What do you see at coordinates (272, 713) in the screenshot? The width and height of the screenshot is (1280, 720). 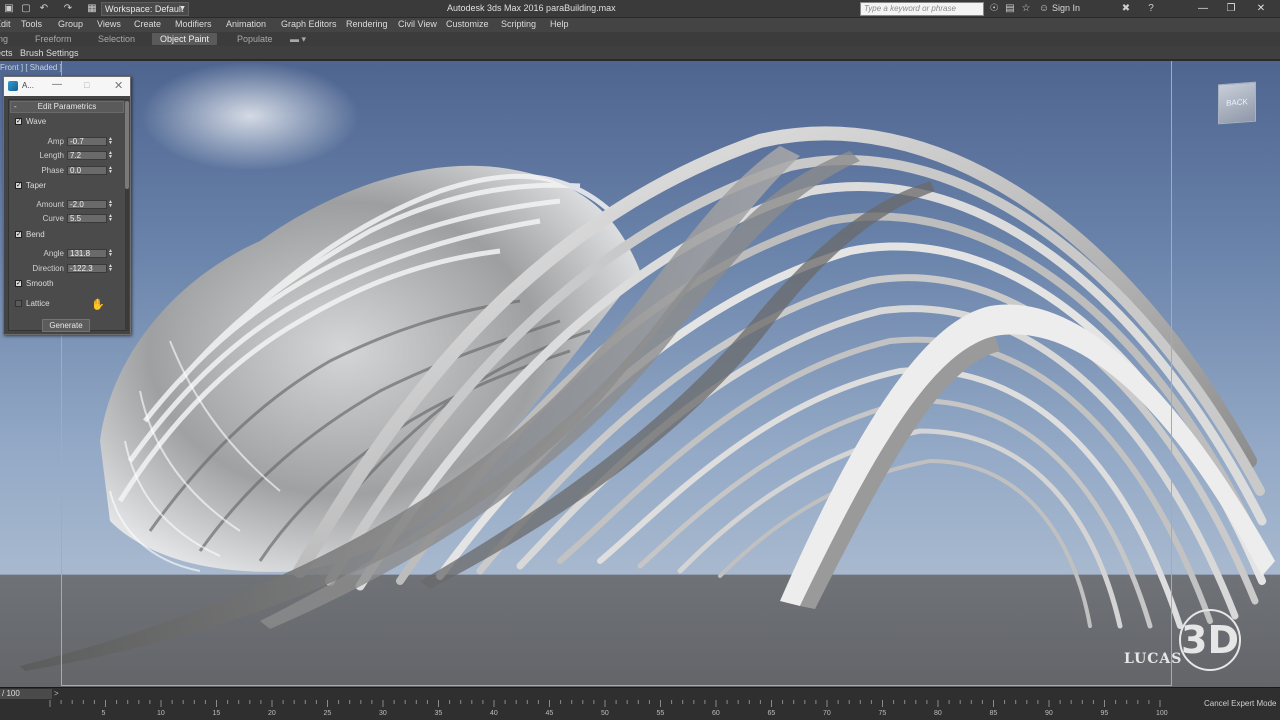 I see `tick-label: 20` at bounding box center [272, 713].